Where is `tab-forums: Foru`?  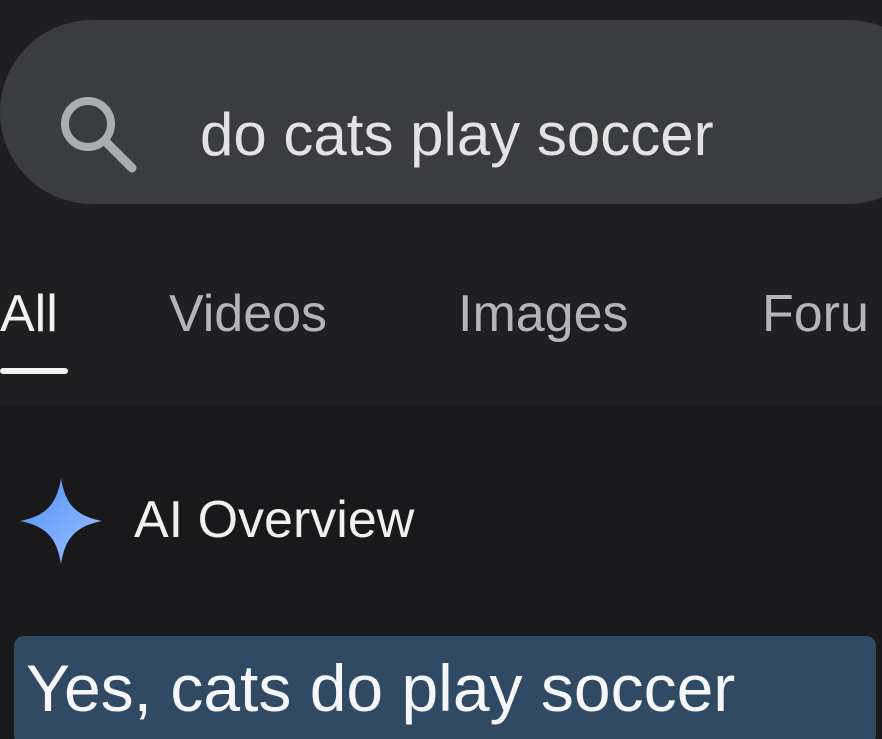 tab-forums: Foru is located at coordinates (815, 314).